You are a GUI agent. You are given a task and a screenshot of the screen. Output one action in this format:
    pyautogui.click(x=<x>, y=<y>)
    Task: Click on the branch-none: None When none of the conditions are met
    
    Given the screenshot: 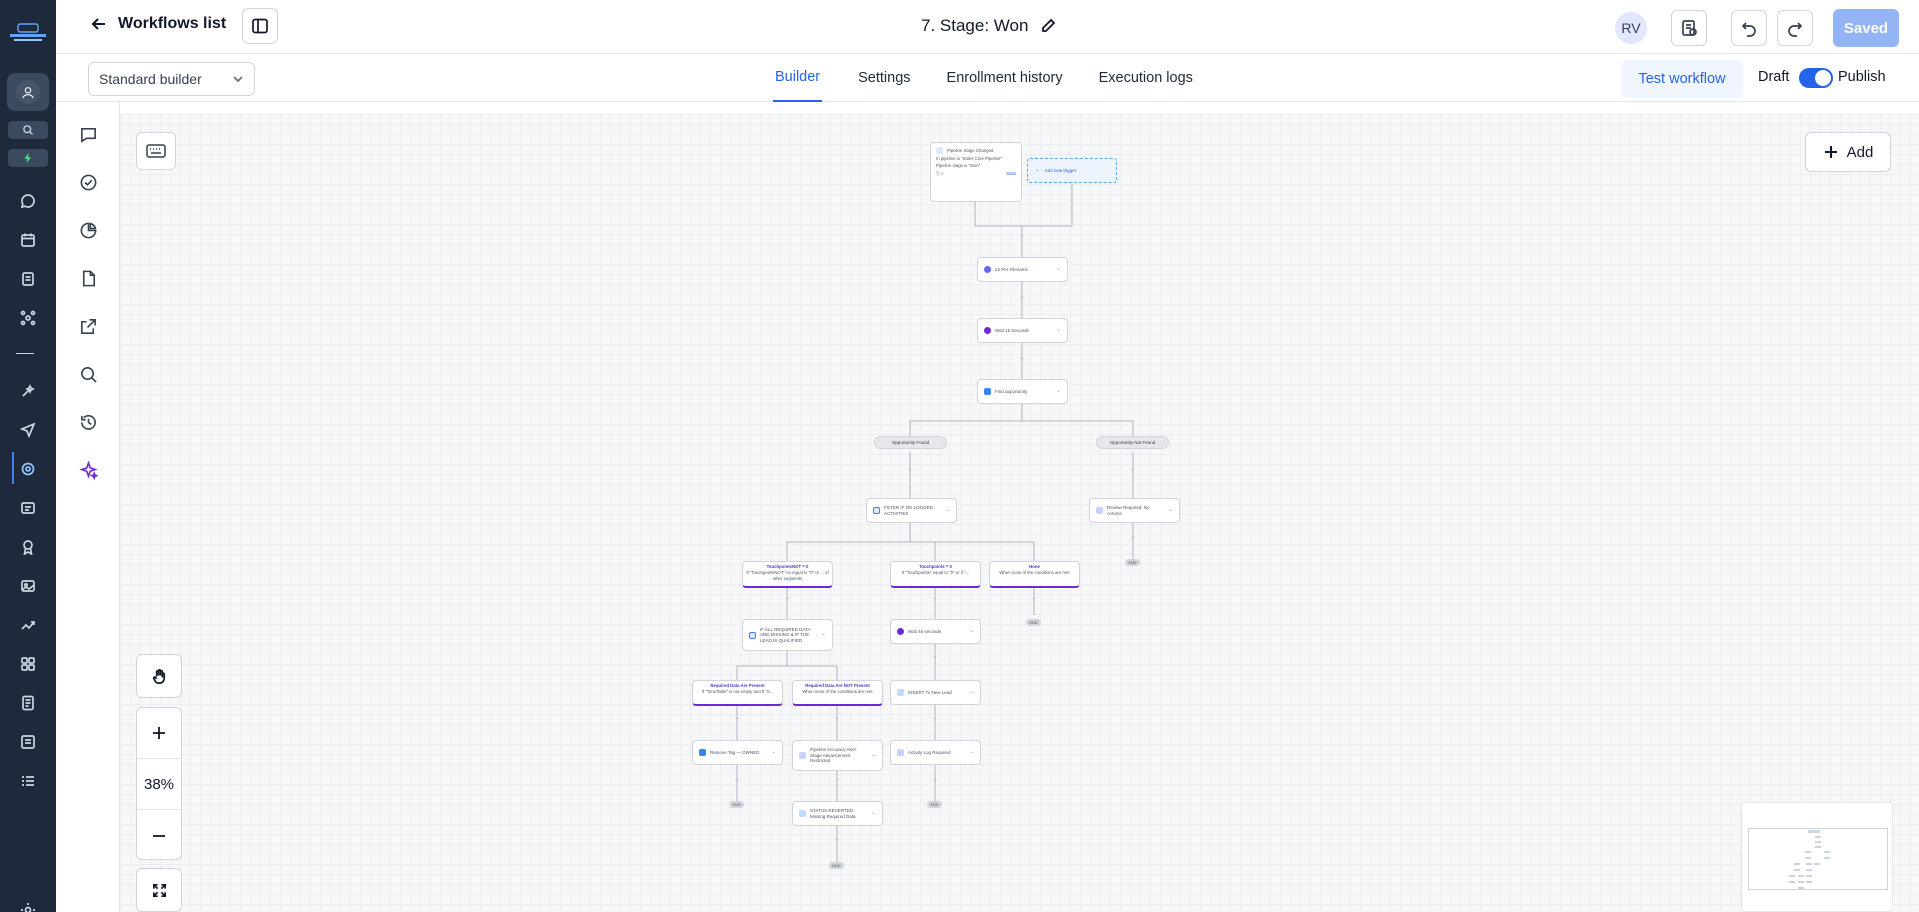 What is the action you would take?
    pyautogui.click(x=1034, y=574)
    